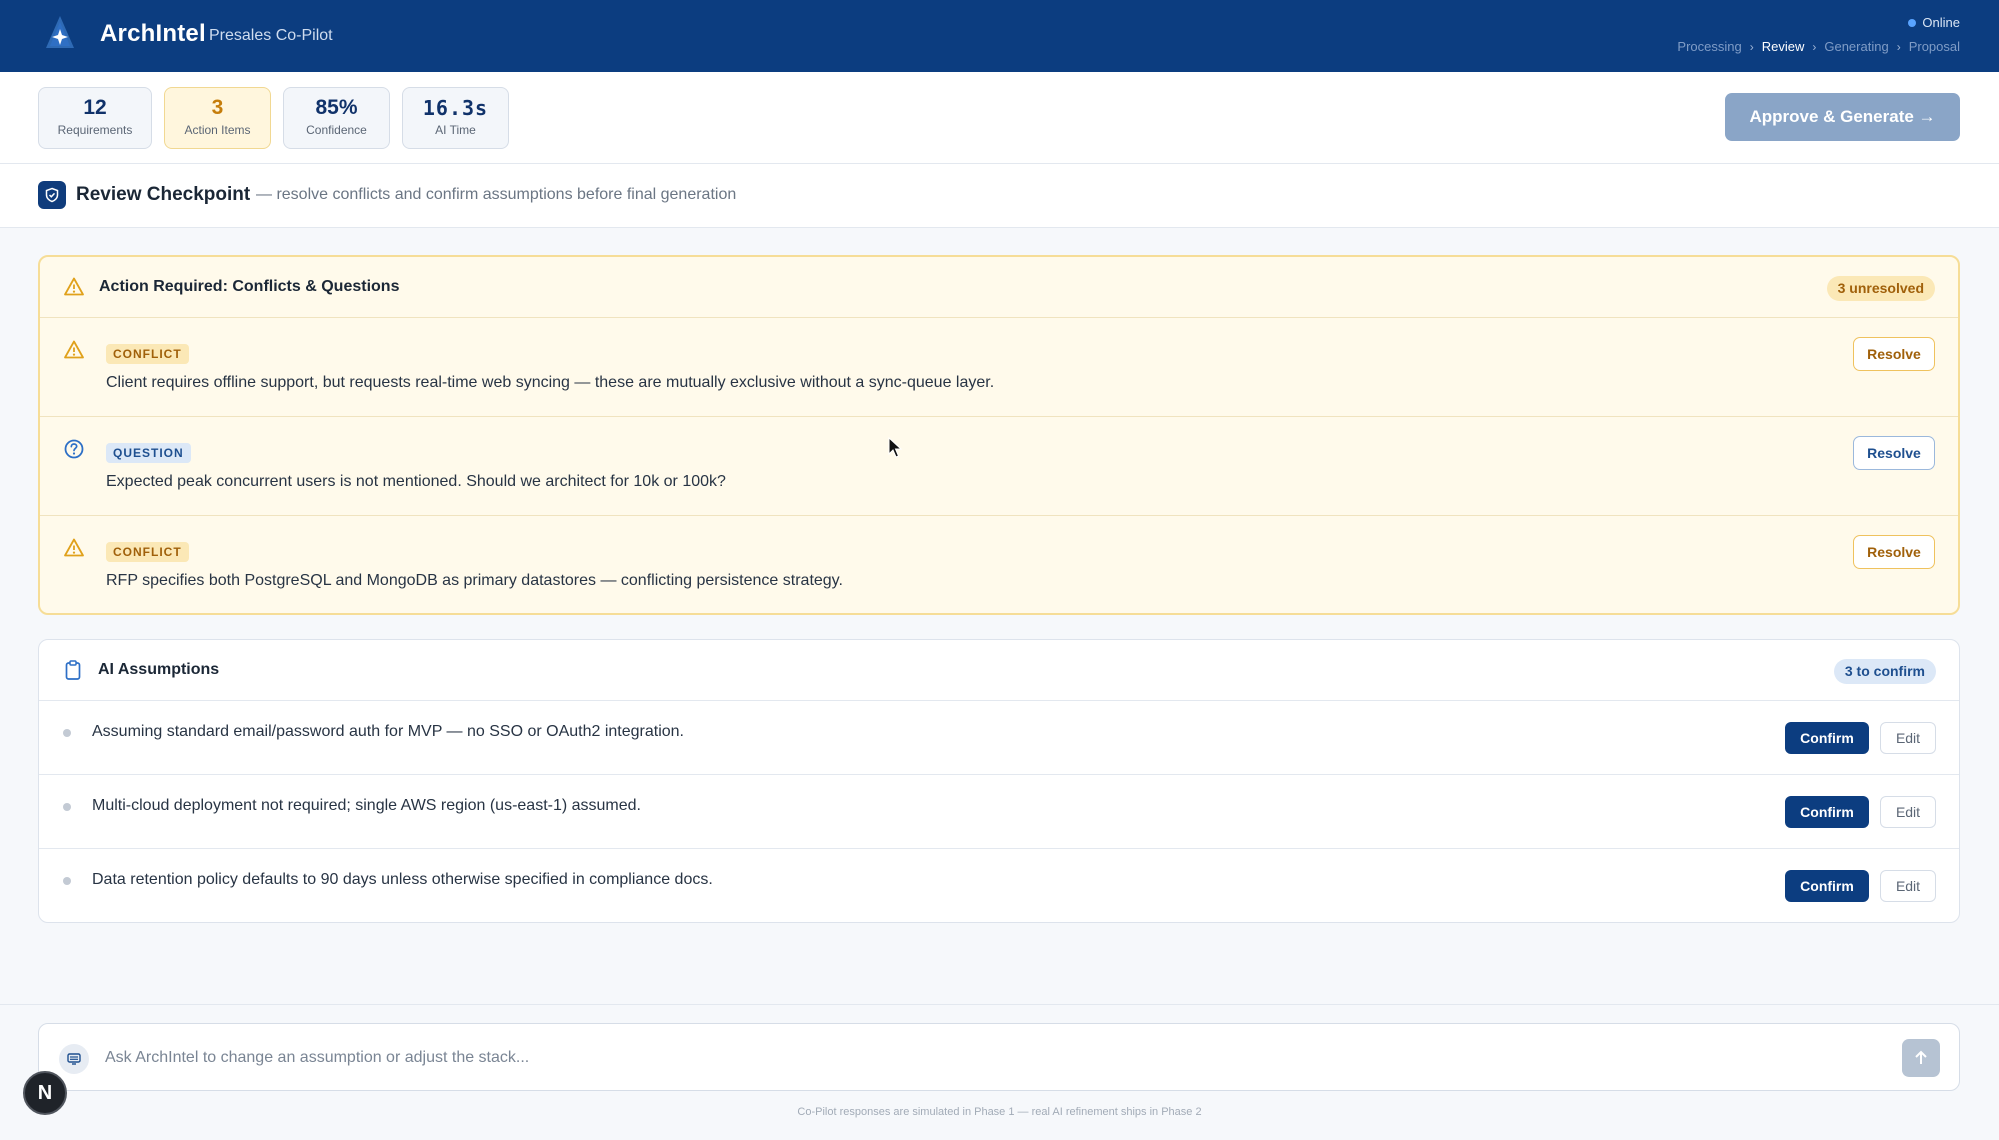 Image resolution: width=1999 pixels, height=1140 pixels. Describe the element at coordinates (1934, 46) in the screenshot. I see `step-proposal: Proposal` at that location.